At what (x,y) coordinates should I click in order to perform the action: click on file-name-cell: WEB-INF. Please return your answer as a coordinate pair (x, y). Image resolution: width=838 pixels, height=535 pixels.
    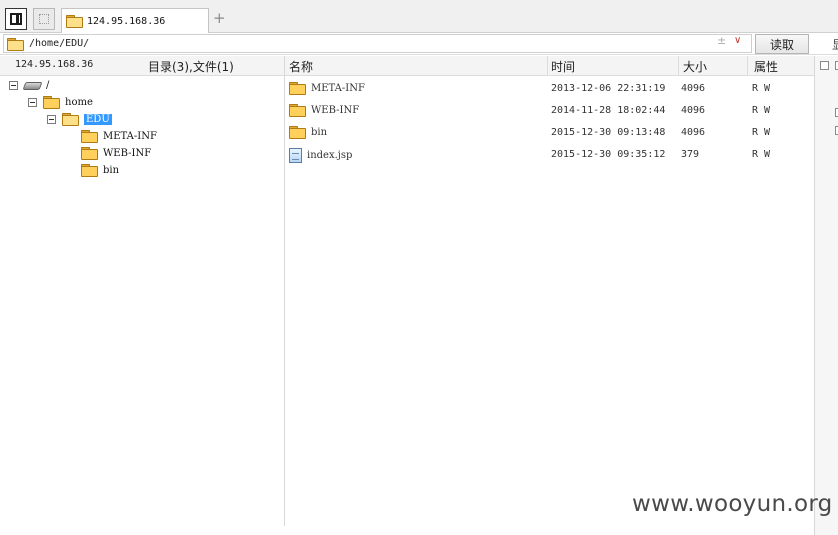
    Looking at the image, I should click on (324, 110).